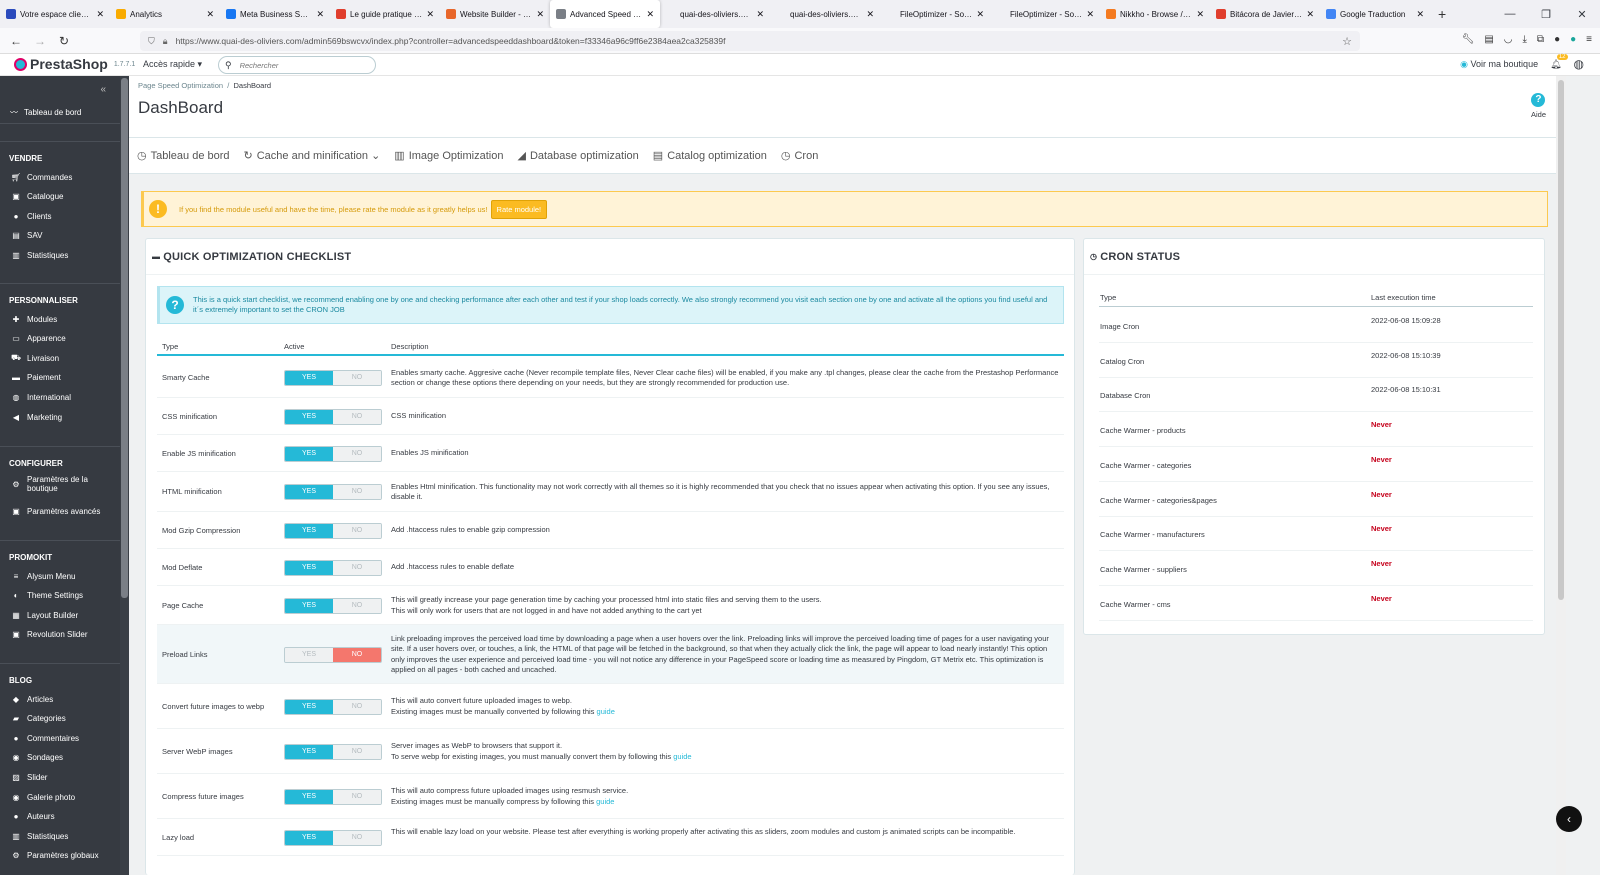 The image size is (1600, 875). I want to click on sidebar-item: 🛒︎ Commandes, so click(60, 177).